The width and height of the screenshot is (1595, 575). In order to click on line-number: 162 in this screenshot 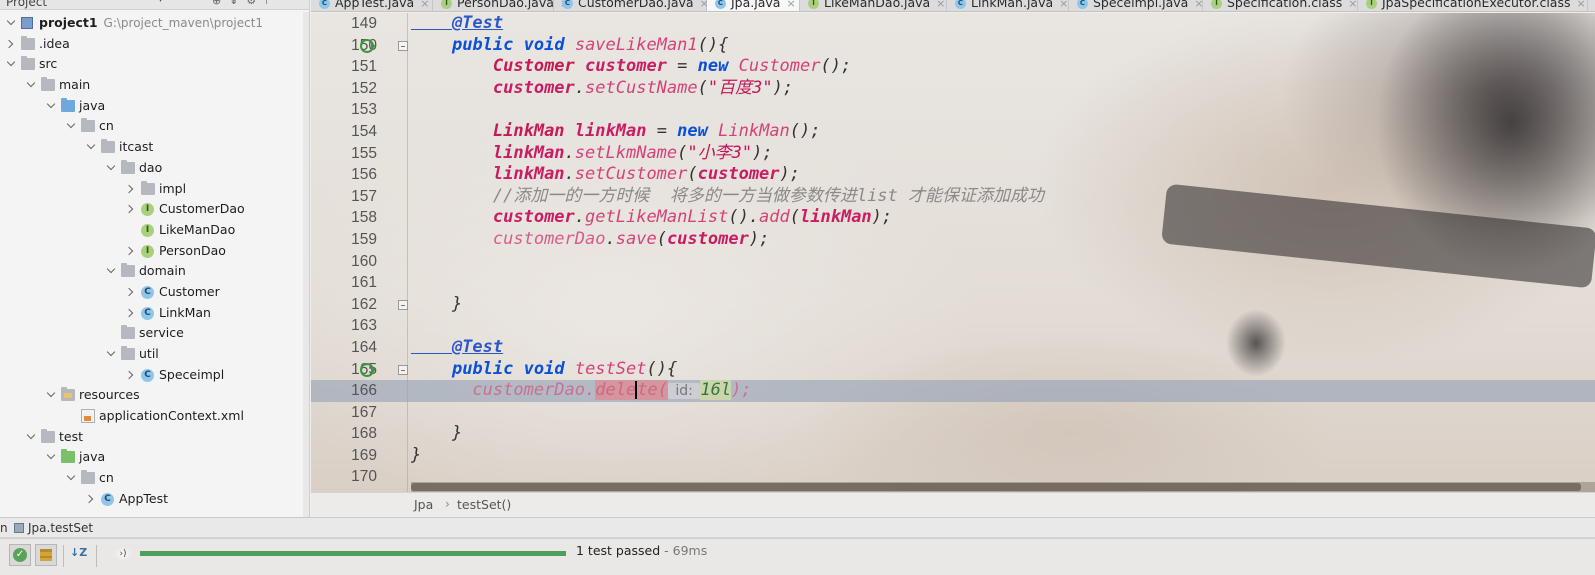, I will do `click(344, 305)`.